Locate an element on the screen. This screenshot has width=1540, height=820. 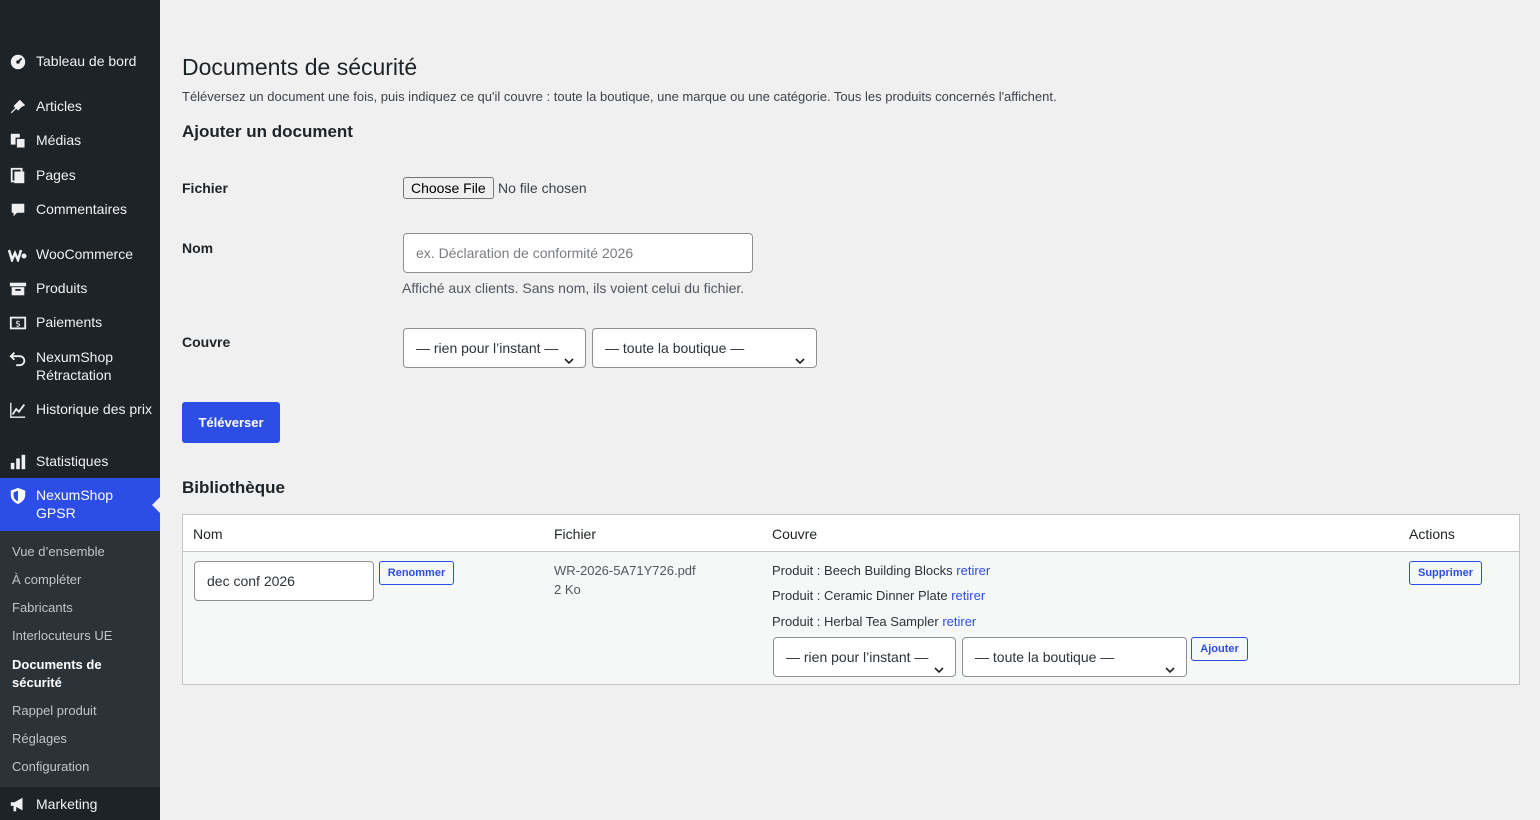
file-name: WR-2026-5A71Y726.pdf is located at coordinates (625, 570).